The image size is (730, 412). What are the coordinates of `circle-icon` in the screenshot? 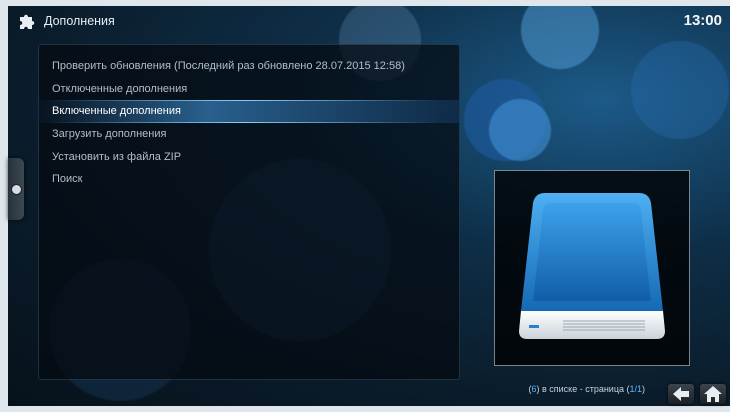 It's located at (16, 189).